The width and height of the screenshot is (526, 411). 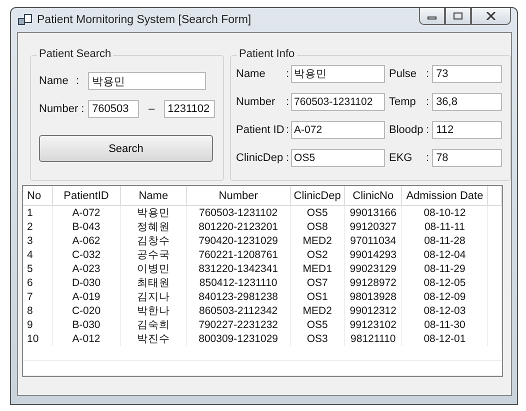 What do you see at coordinates (38, 227) in the screenshot?
I see `table-cell: 2` at bounding box center [38, 227].